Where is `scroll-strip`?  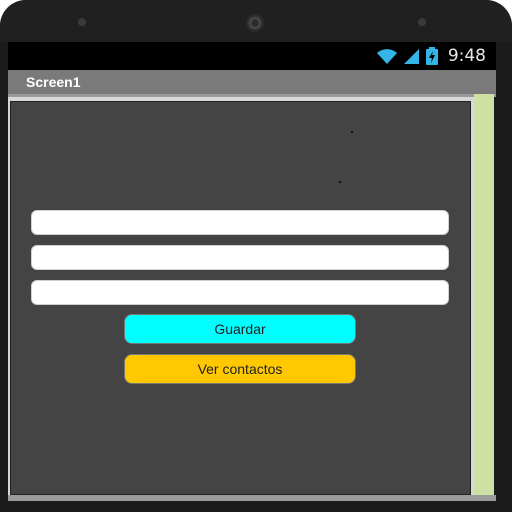
scroll-strip is located at coordinates (484, 297).